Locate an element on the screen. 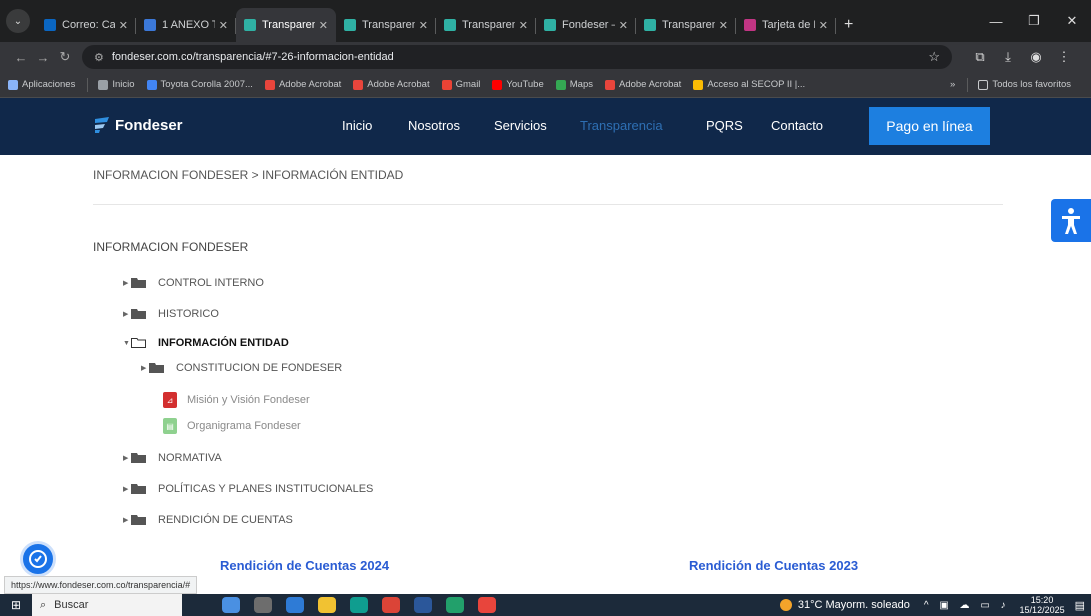 Image resolution: width=1091 pixels, height=616 pixels. restore-icon: ❐ is located at coordinates (1034, 21).